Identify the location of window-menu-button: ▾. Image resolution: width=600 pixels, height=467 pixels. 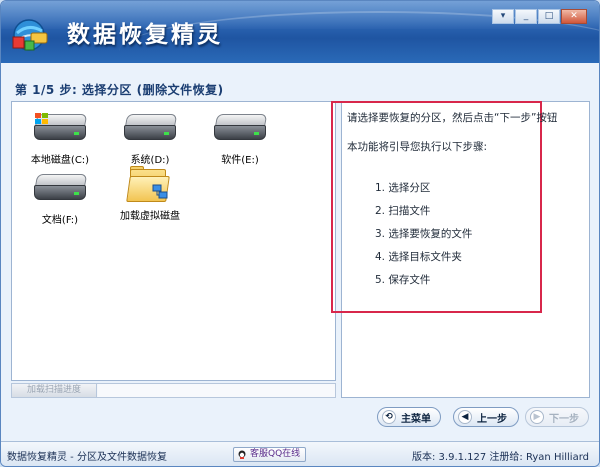
(503, 16).